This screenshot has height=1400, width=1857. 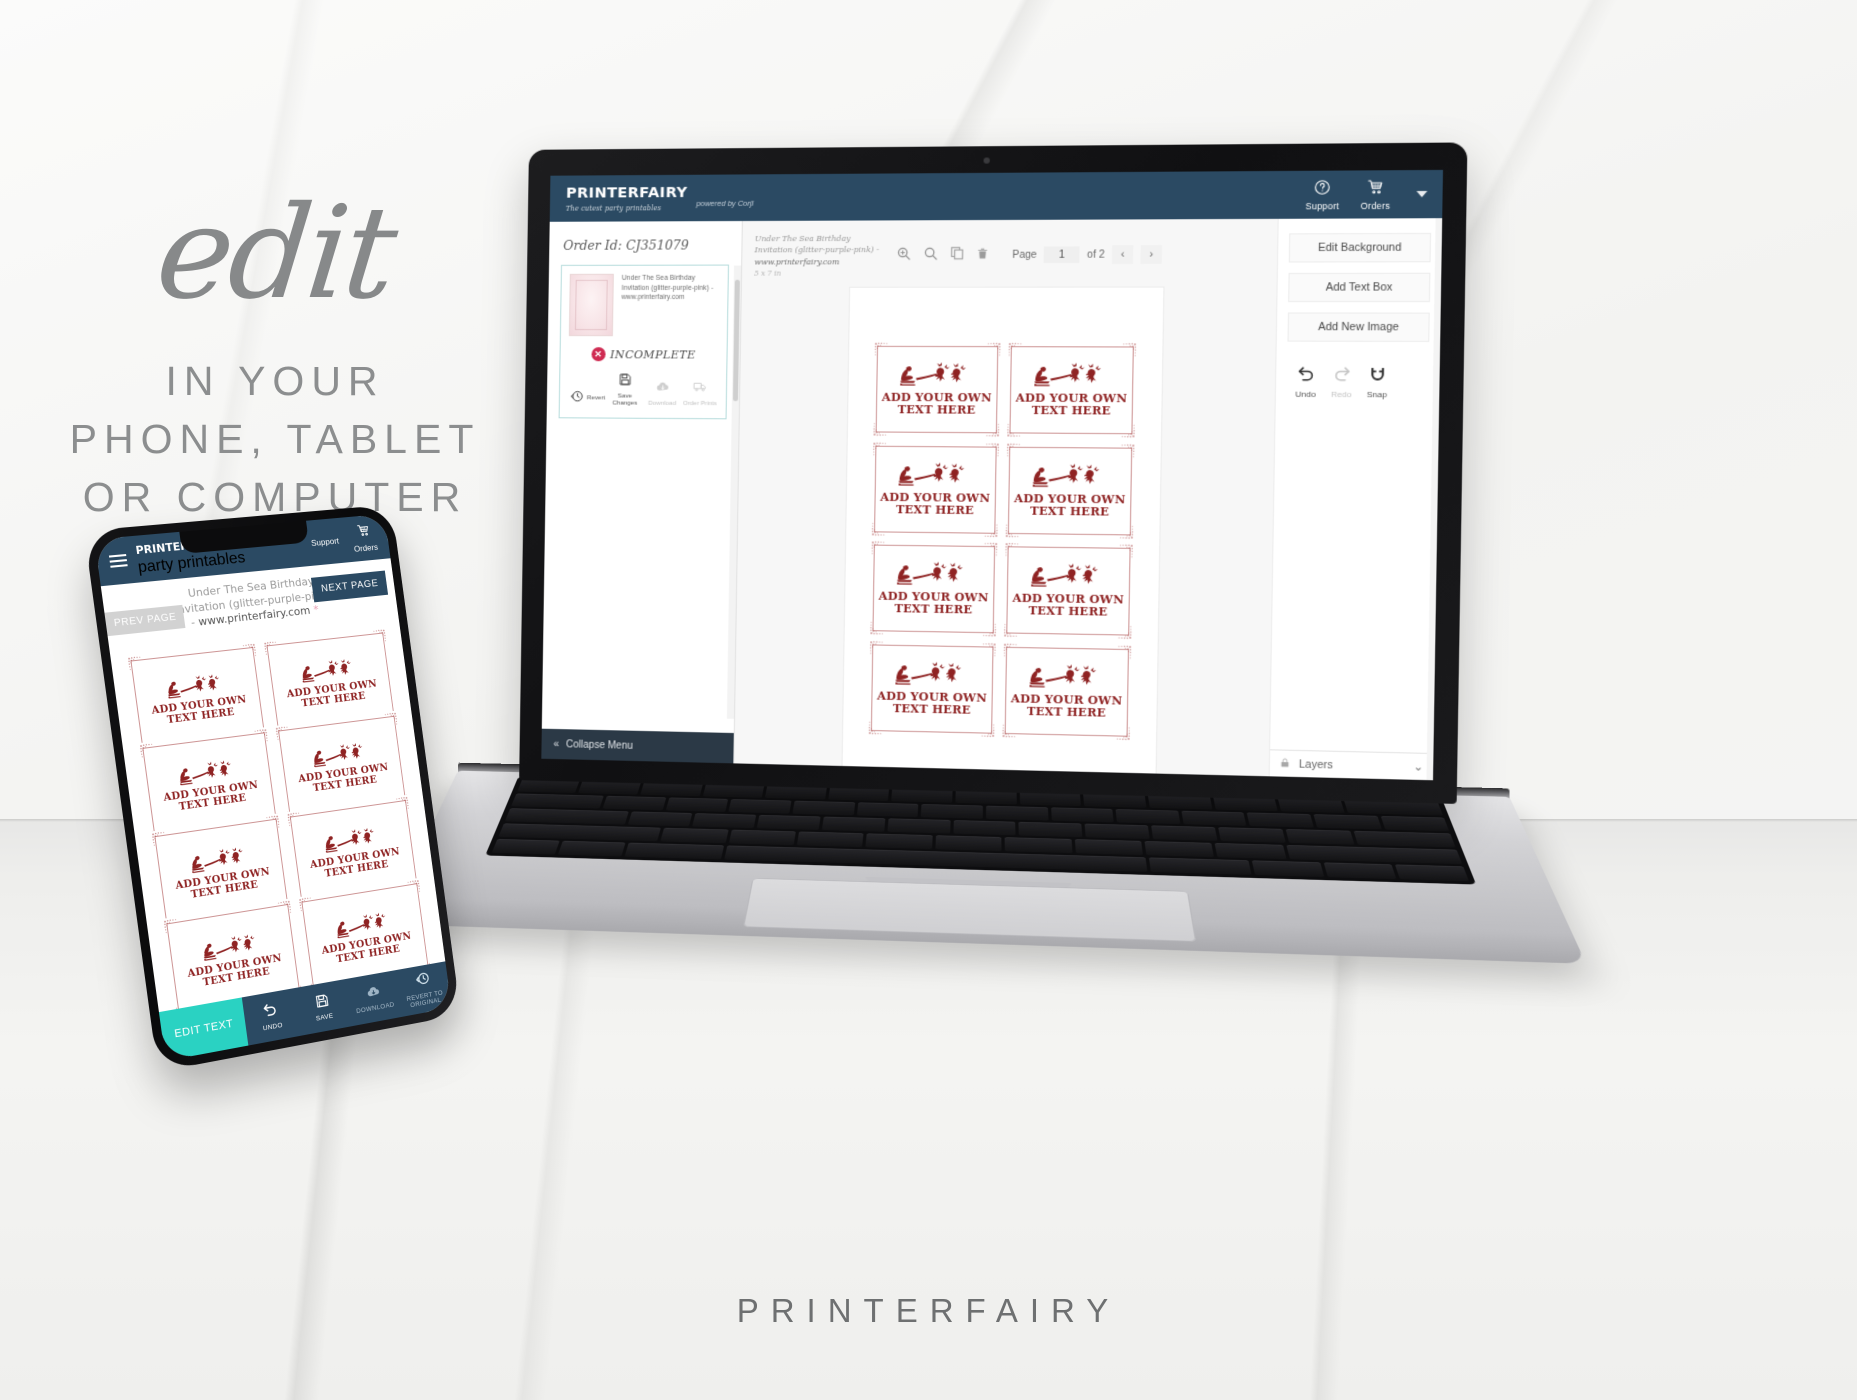 I want to click on revert-button: Revert, so click(x=588, y=398).